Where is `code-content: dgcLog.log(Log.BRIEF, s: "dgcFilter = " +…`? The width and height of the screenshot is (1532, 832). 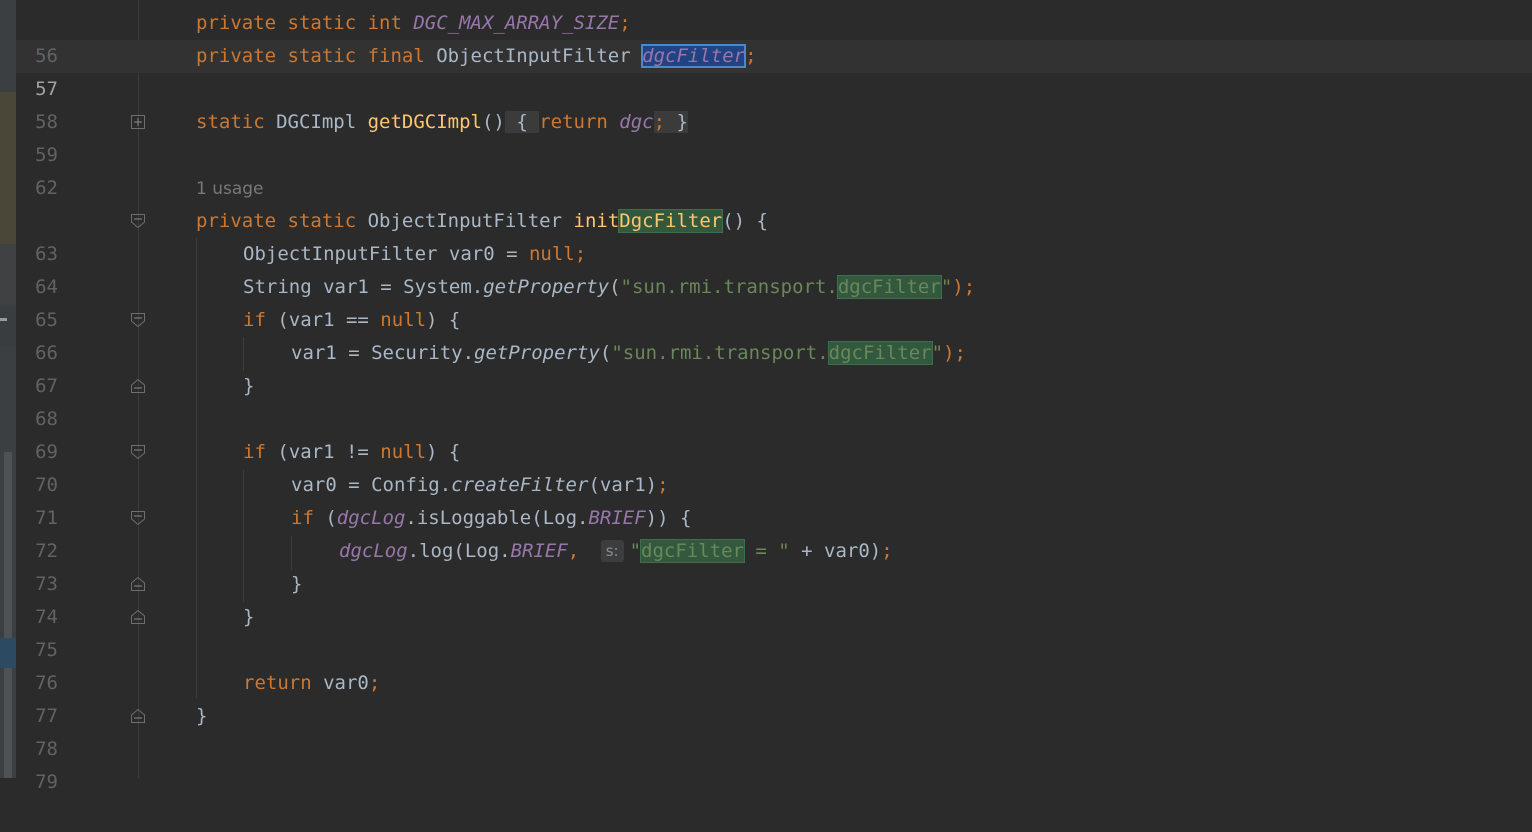
code-content: dgcLog.log(Log.BRIEF, s: "dgcFilter = " +… is located at coordinates (616, 551).